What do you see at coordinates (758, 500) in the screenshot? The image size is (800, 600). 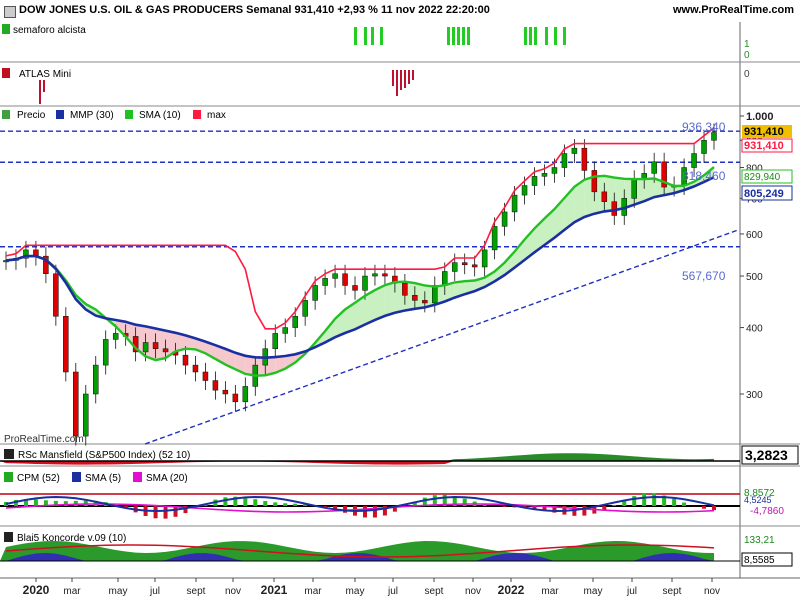 I see `cpm-value-sma5: 4,5245` at bounding box center [758, 500].